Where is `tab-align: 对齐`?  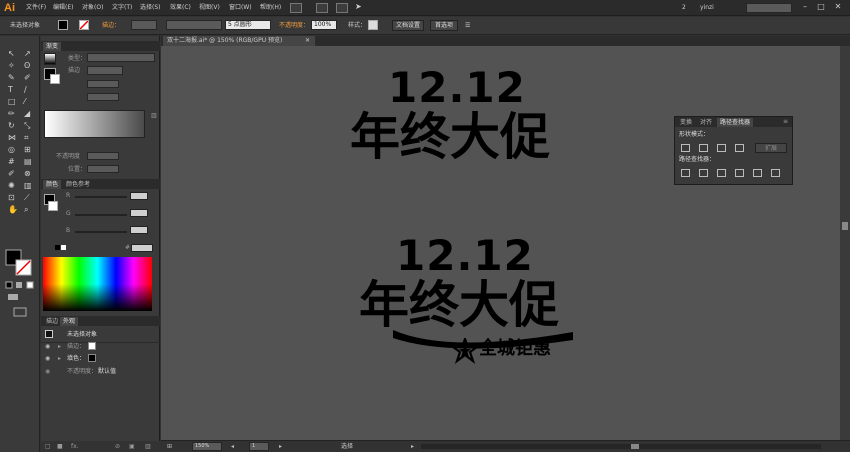 tab-align: 对齐 is located at coordinates (706, 122).